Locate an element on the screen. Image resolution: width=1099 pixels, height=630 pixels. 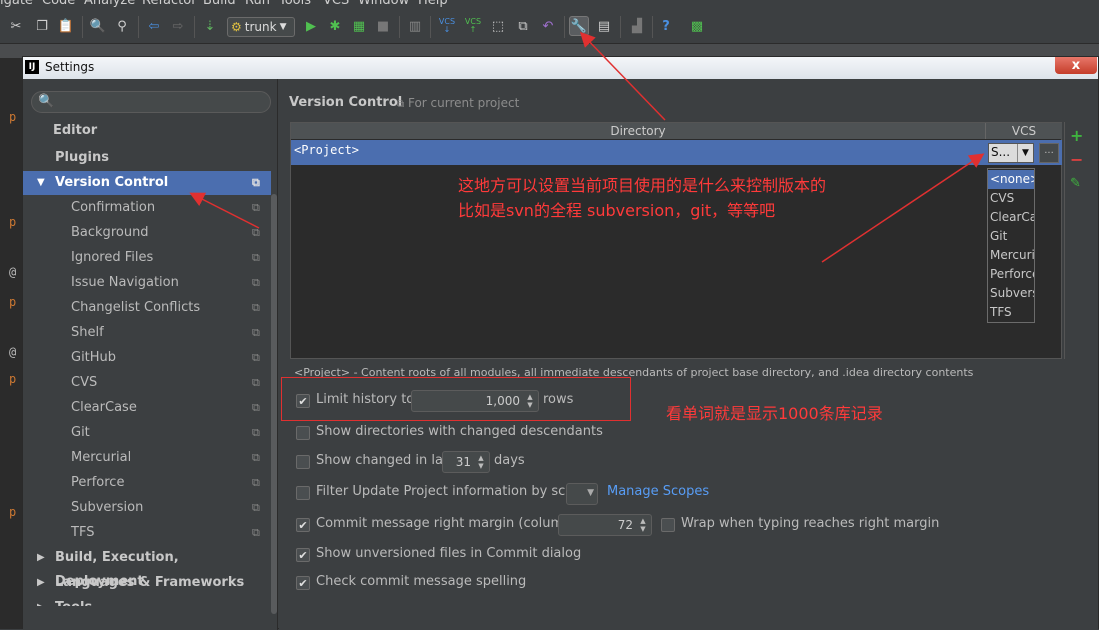
tree-item-tfs: TFS ⧉ is located at coordinates (147, 533).